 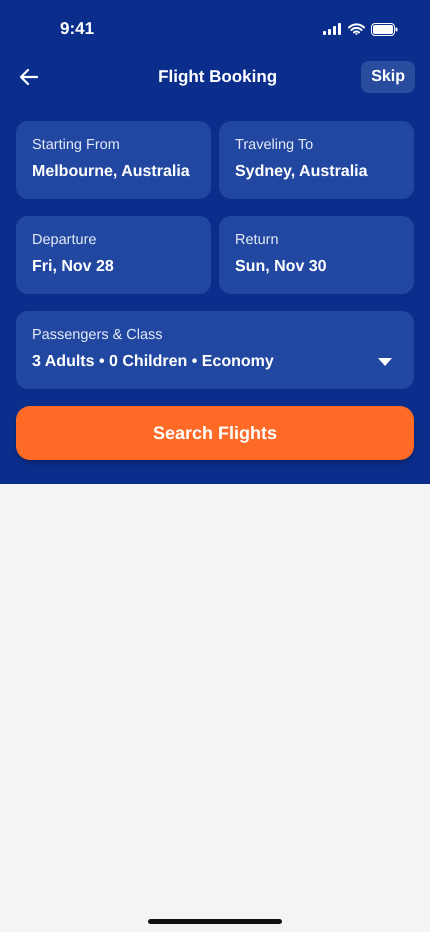 I want to click on dropdown-caret-icon, so click(x=385, y=362).